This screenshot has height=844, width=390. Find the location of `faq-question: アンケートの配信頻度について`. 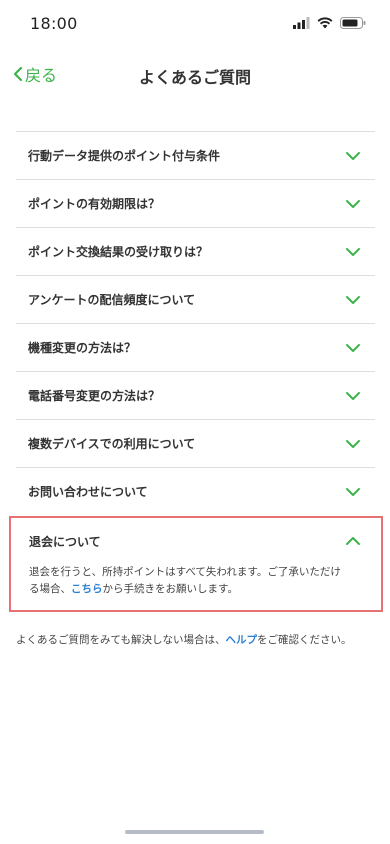

faq-question: アンケートの配信頻度について is located at coordinates (112, 300).